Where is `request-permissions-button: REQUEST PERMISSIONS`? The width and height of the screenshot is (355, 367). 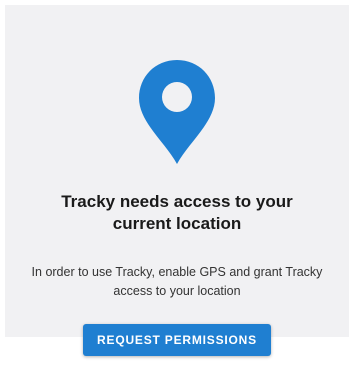 request-permissions-button: REQUEST PERMISSIONS is located at coordinates (177, 340).